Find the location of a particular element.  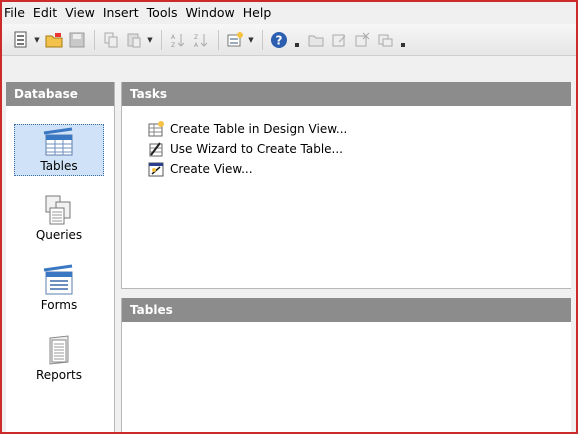

menu-help: Help is located at coordinates (257, 13).